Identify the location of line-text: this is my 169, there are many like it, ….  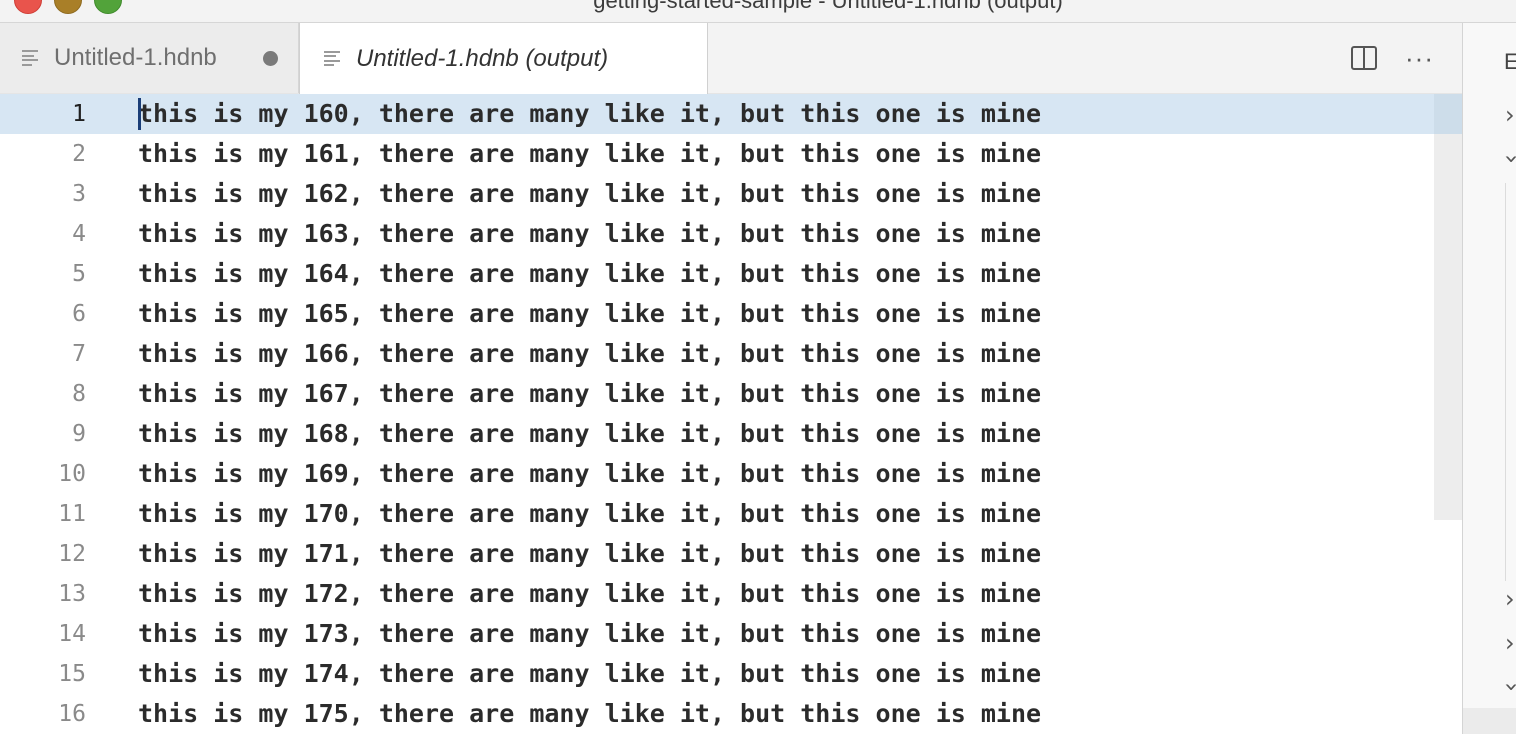
(589, 474).